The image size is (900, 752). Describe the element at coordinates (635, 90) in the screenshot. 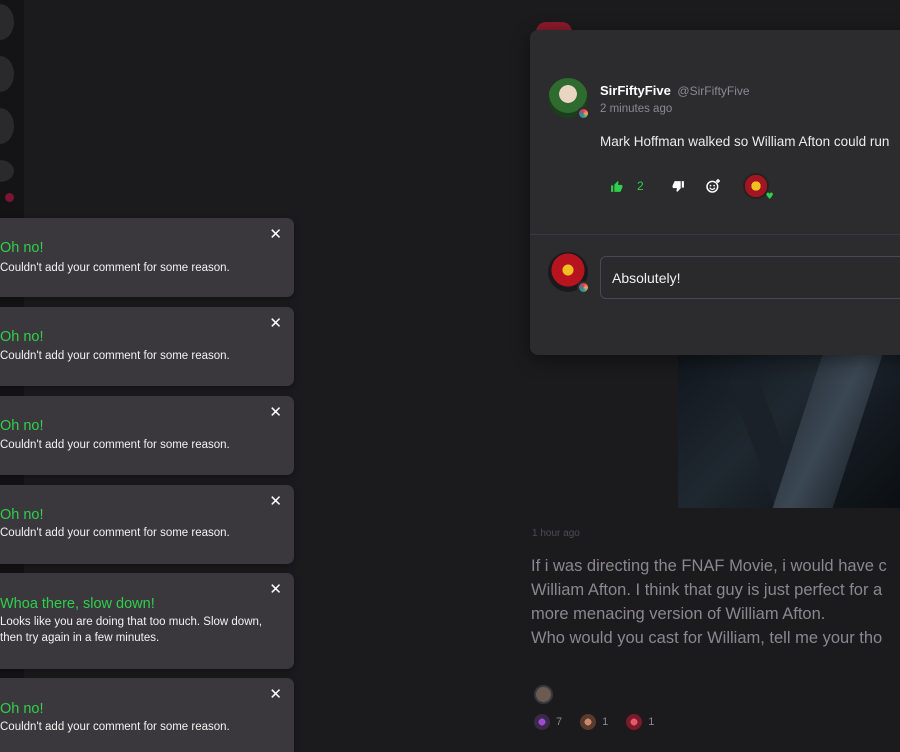

I see `author-name: SirFiftyFive` at that location.